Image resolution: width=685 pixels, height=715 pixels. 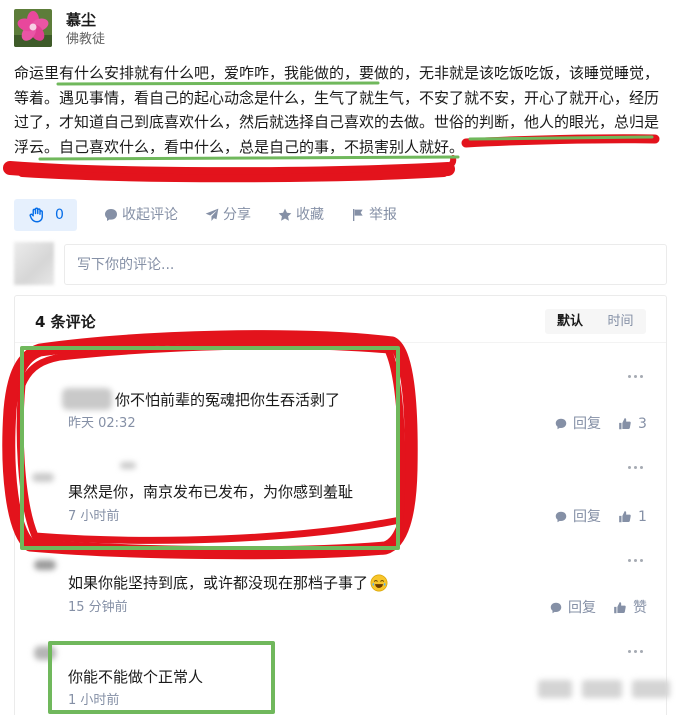 What do you see at coordinates (45, 215) in the screenshot?
I see `clap-button: 0` at bounding box center [45, 215].